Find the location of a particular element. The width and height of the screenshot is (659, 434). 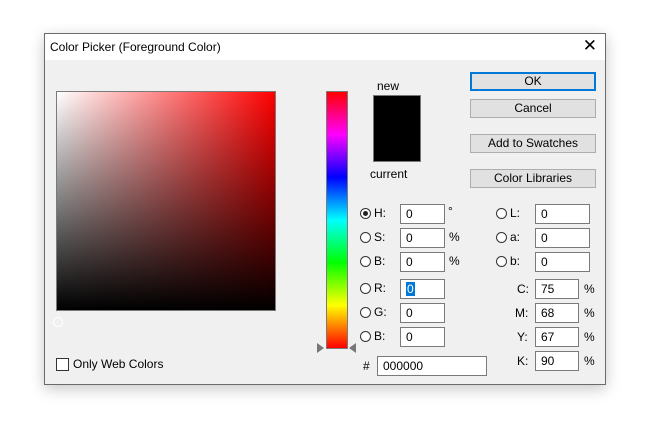

hex-label: # is located at coordinates (366, 366).